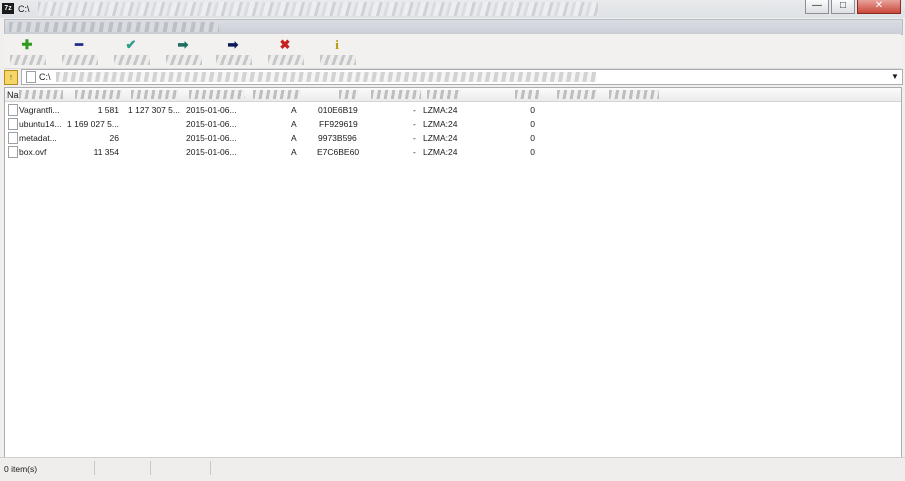 Image resolution: width=905 pixels, height=481 pixels. What do you see at coordinates (452, 51) in the screenshot?
I see `toolbar: ✚ ━ ✔ ➡ ➡ ✖ i` at bounding box center [452, 51].